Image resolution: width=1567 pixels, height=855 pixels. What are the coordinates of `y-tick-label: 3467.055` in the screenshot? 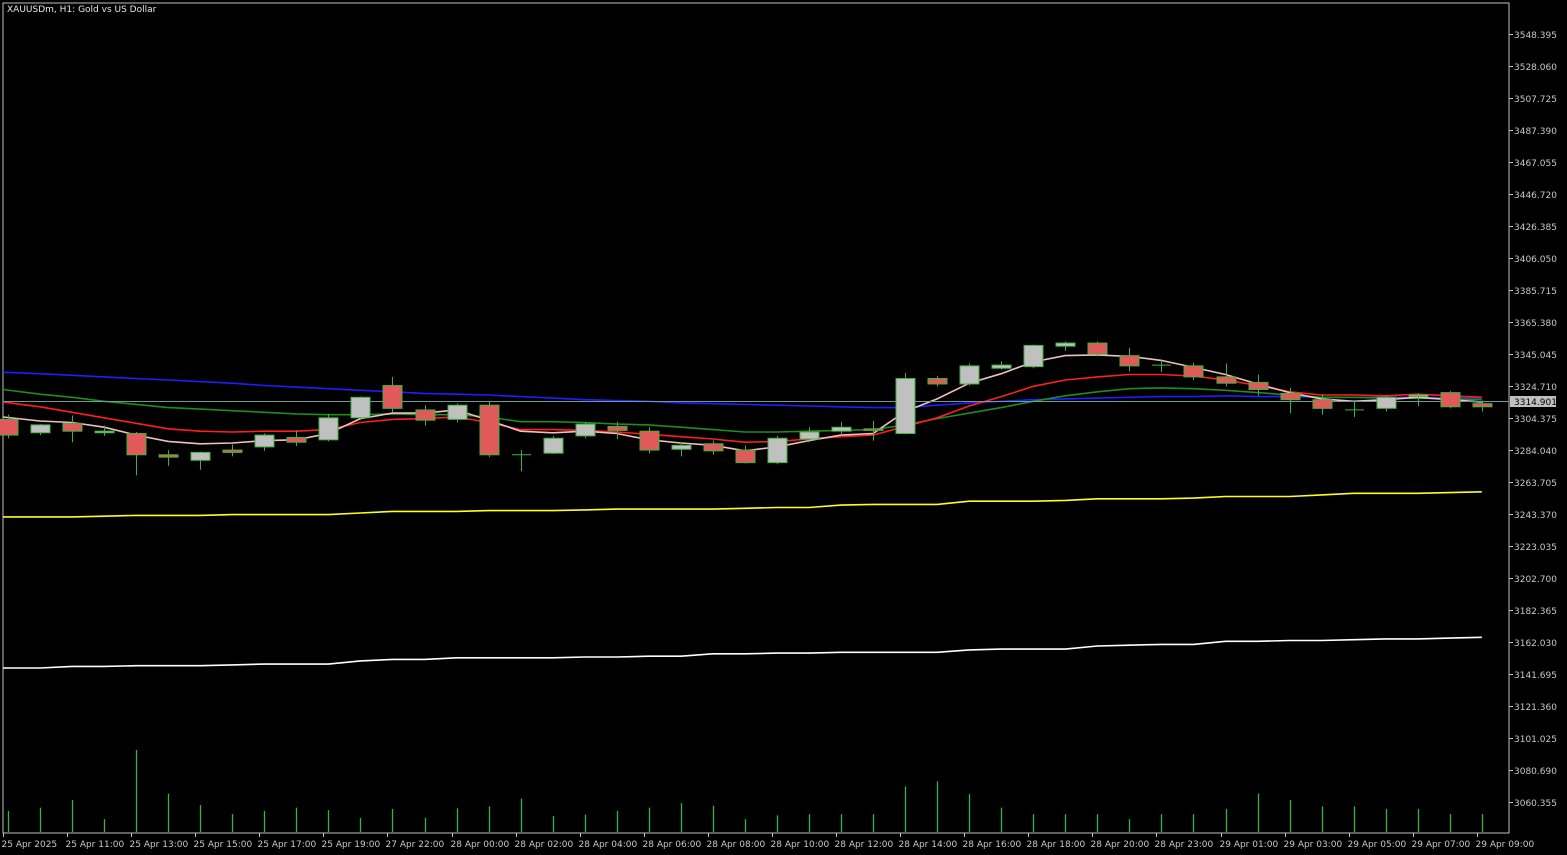 It's located at (1535, 164).